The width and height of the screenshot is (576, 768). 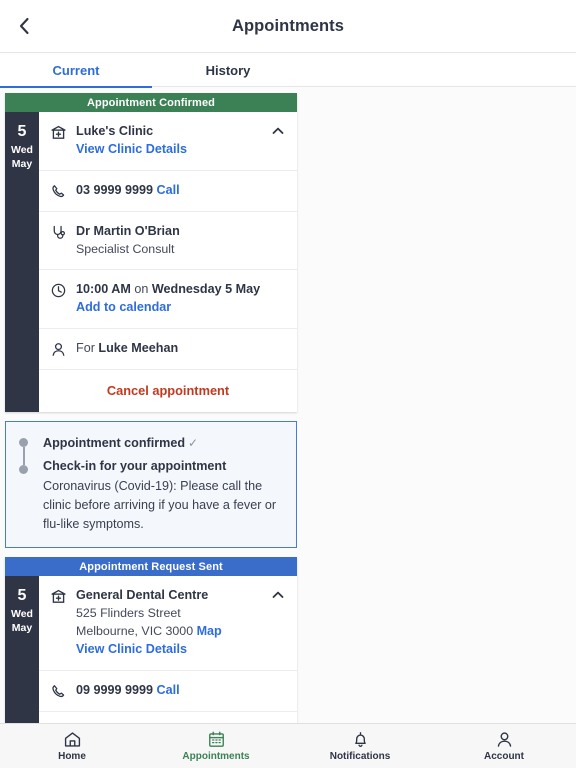 What do you see at coordinates (216, 740) in the screenshot?
I see `calendar-icon` at bounding box center [216, 740].